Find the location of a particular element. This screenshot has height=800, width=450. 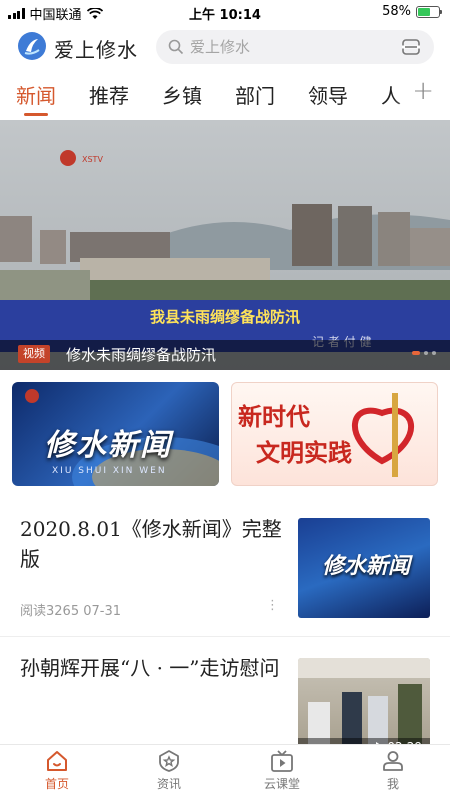

tab-news: 新闻 is located at coordinates (36, 94).